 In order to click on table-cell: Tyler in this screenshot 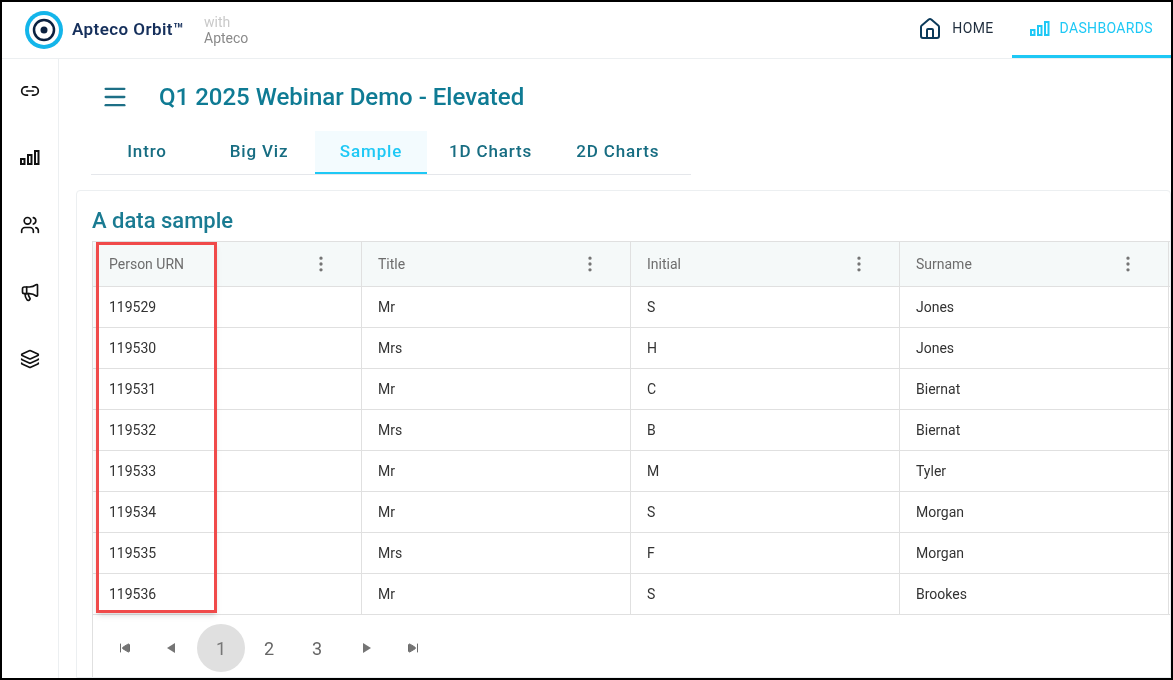, I will do `click(1034, 471)`.